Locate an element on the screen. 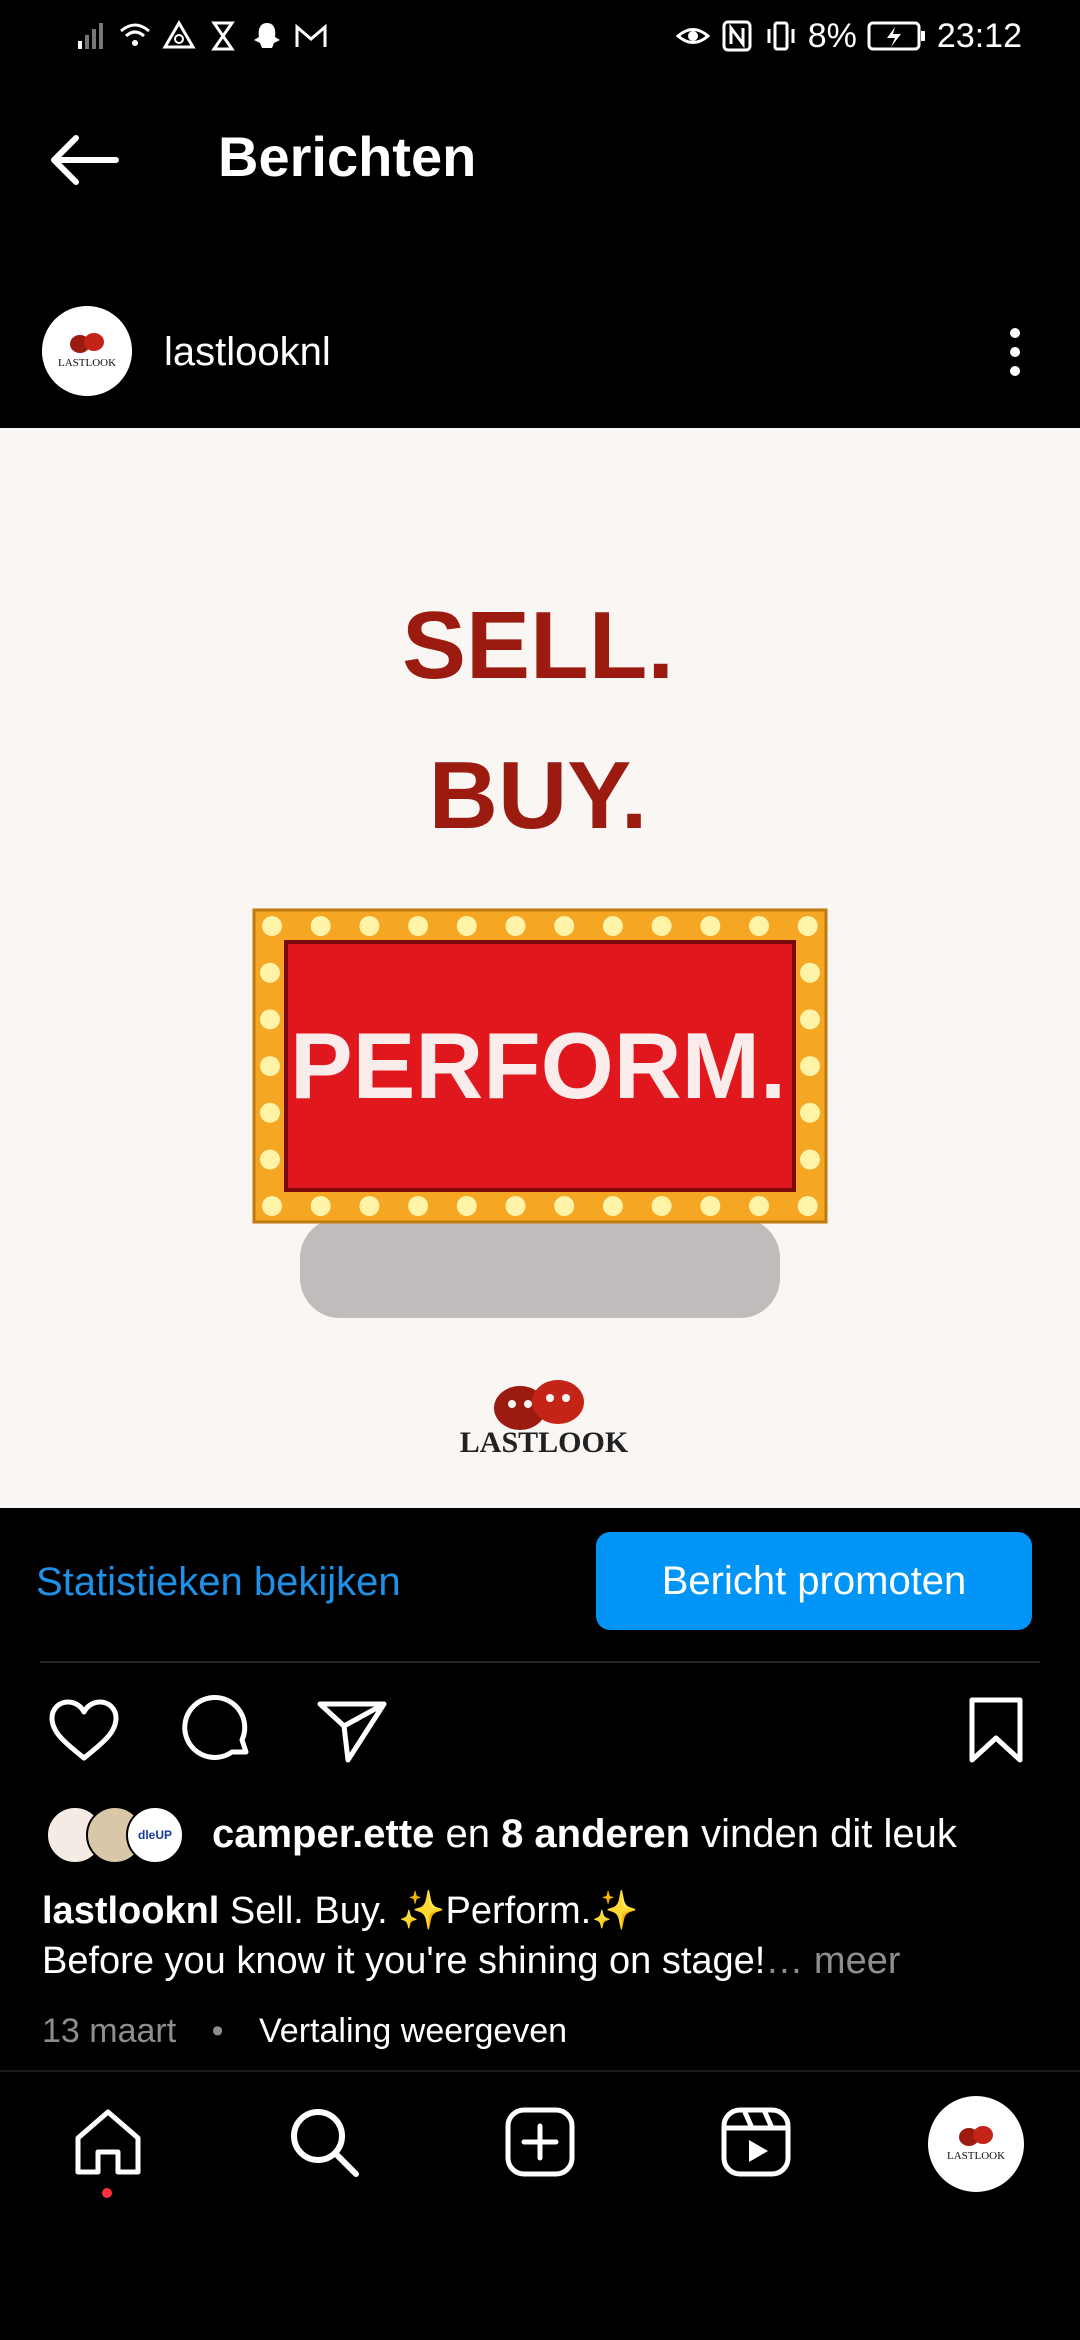  gmail-icon is located at coordinates (311, 35).